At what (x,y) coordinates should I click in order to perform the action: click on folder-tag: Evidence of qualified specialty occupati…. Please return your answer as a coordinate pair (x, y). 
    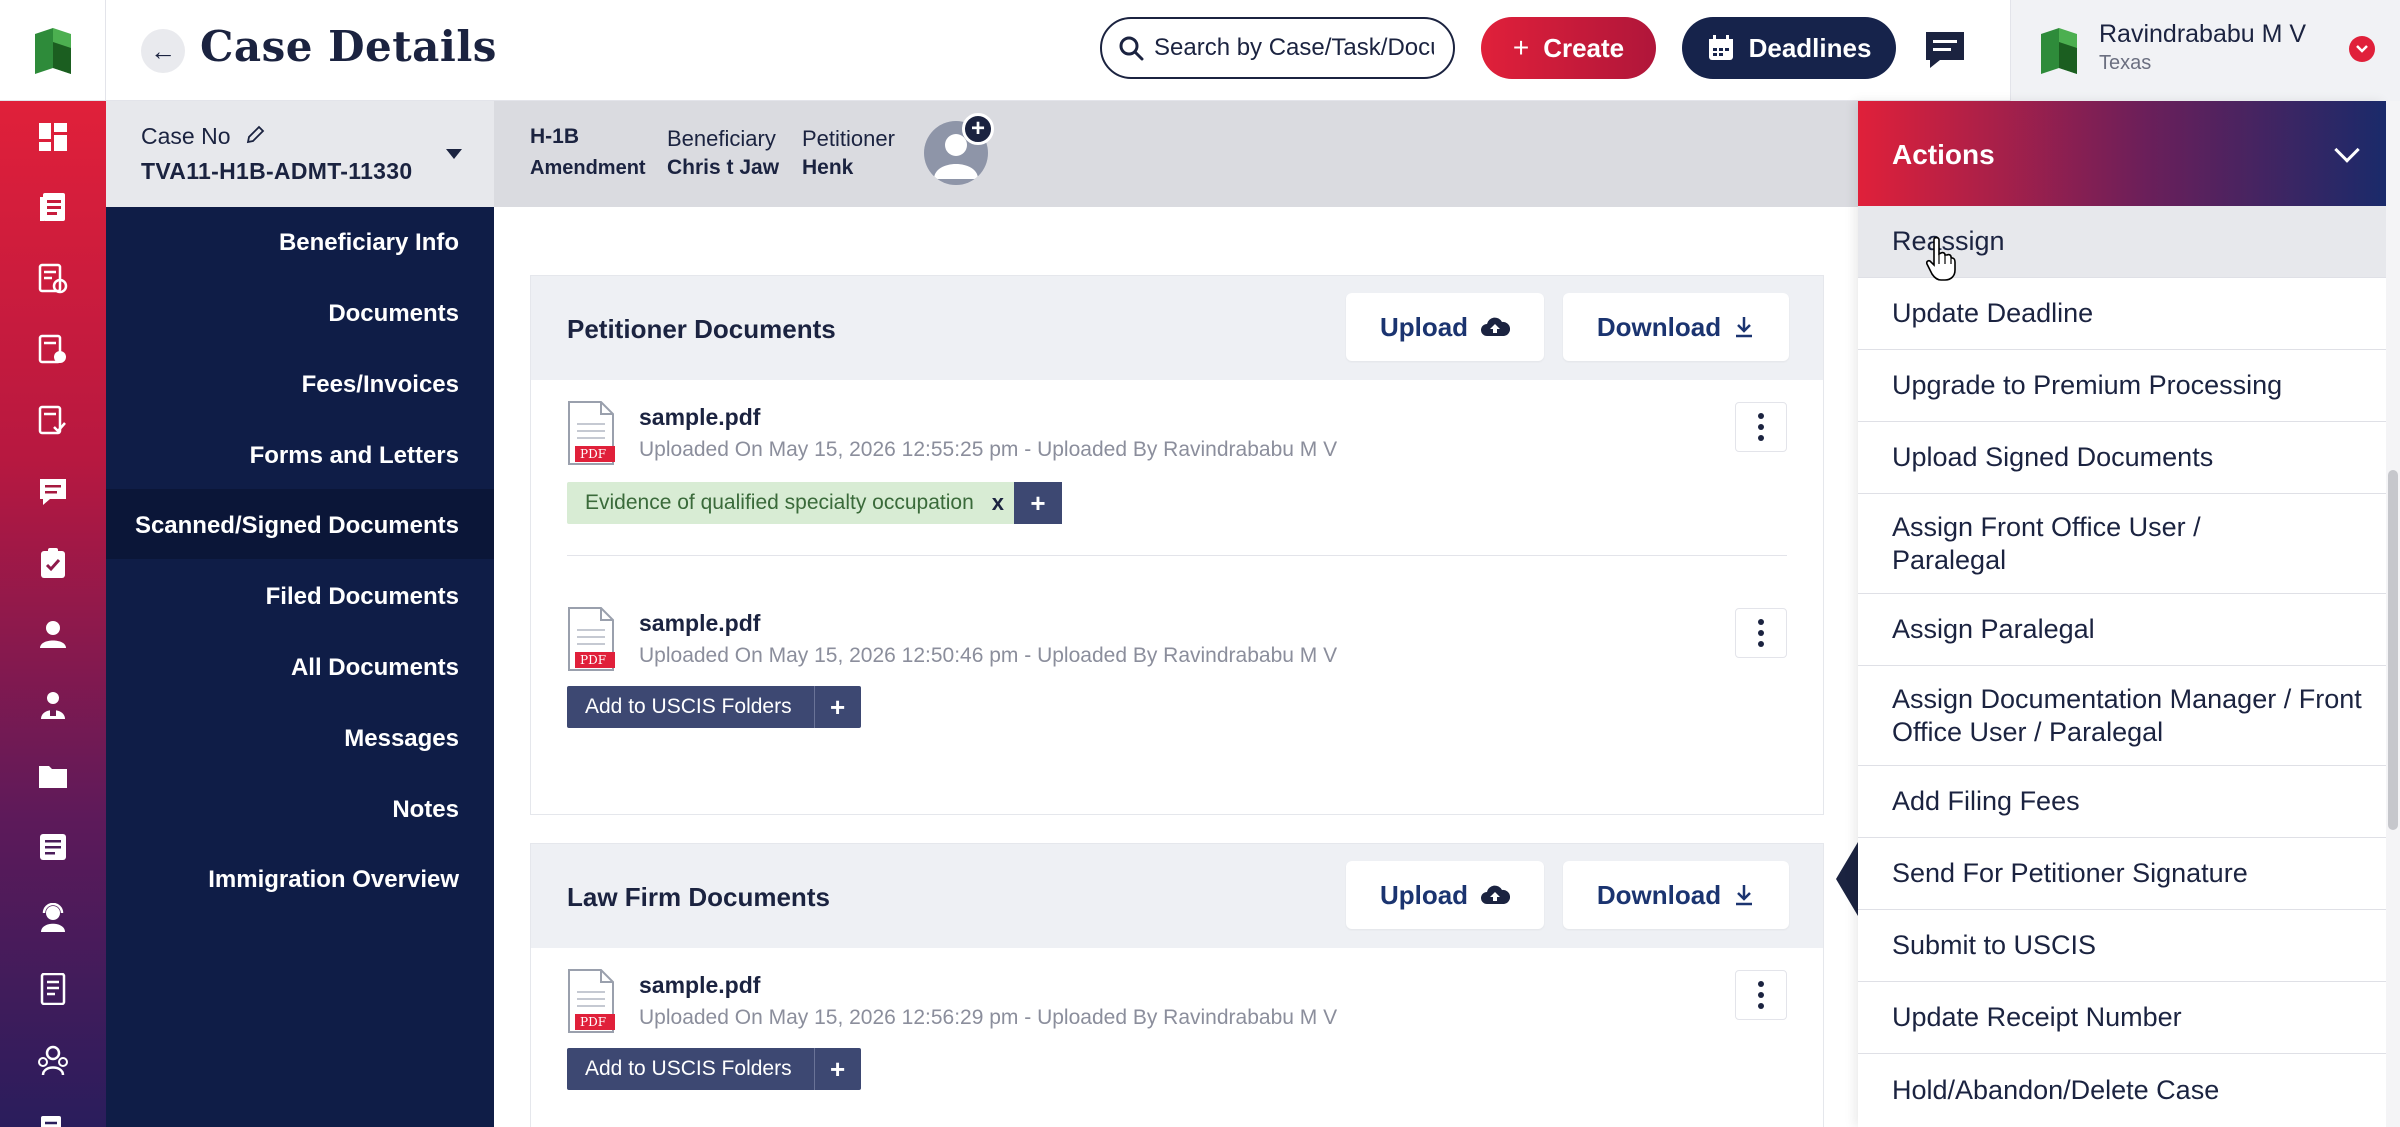
    Looking at the image, I should click on (814, 503).